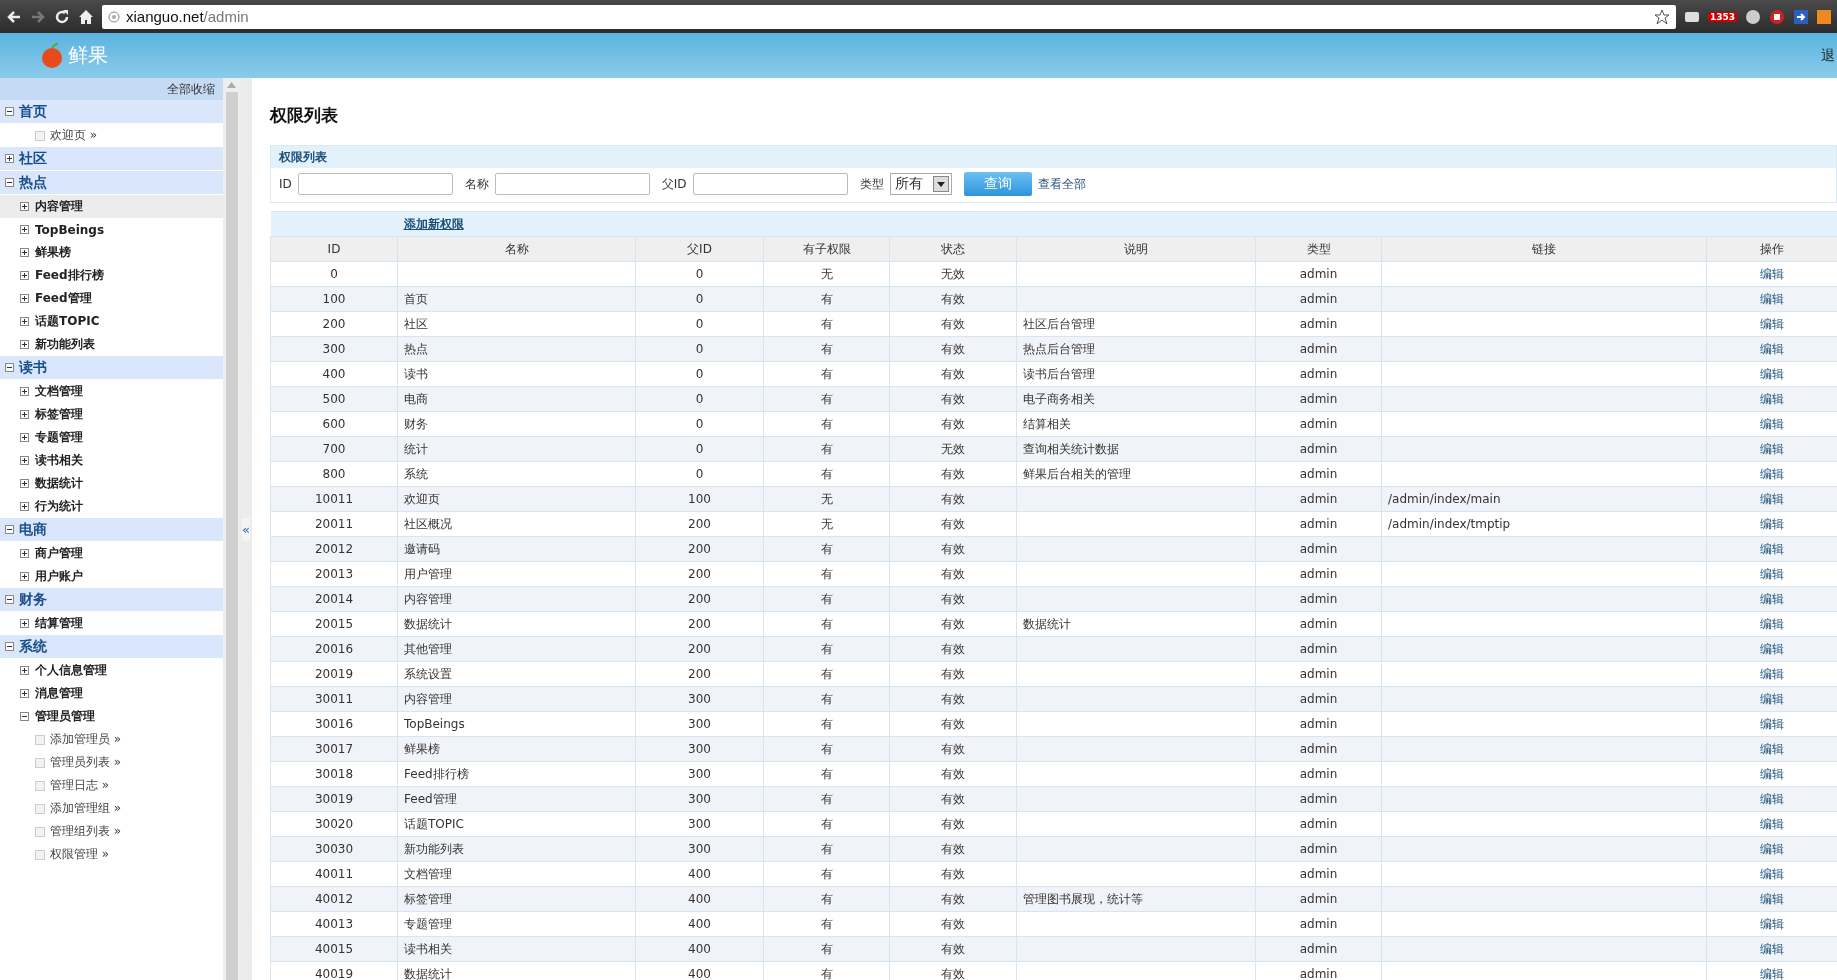 This screenshot has width=1837, height=980. Describe the element at coordinates (1829, 55) in the screenshot. I see `header-link: 退` at that location.